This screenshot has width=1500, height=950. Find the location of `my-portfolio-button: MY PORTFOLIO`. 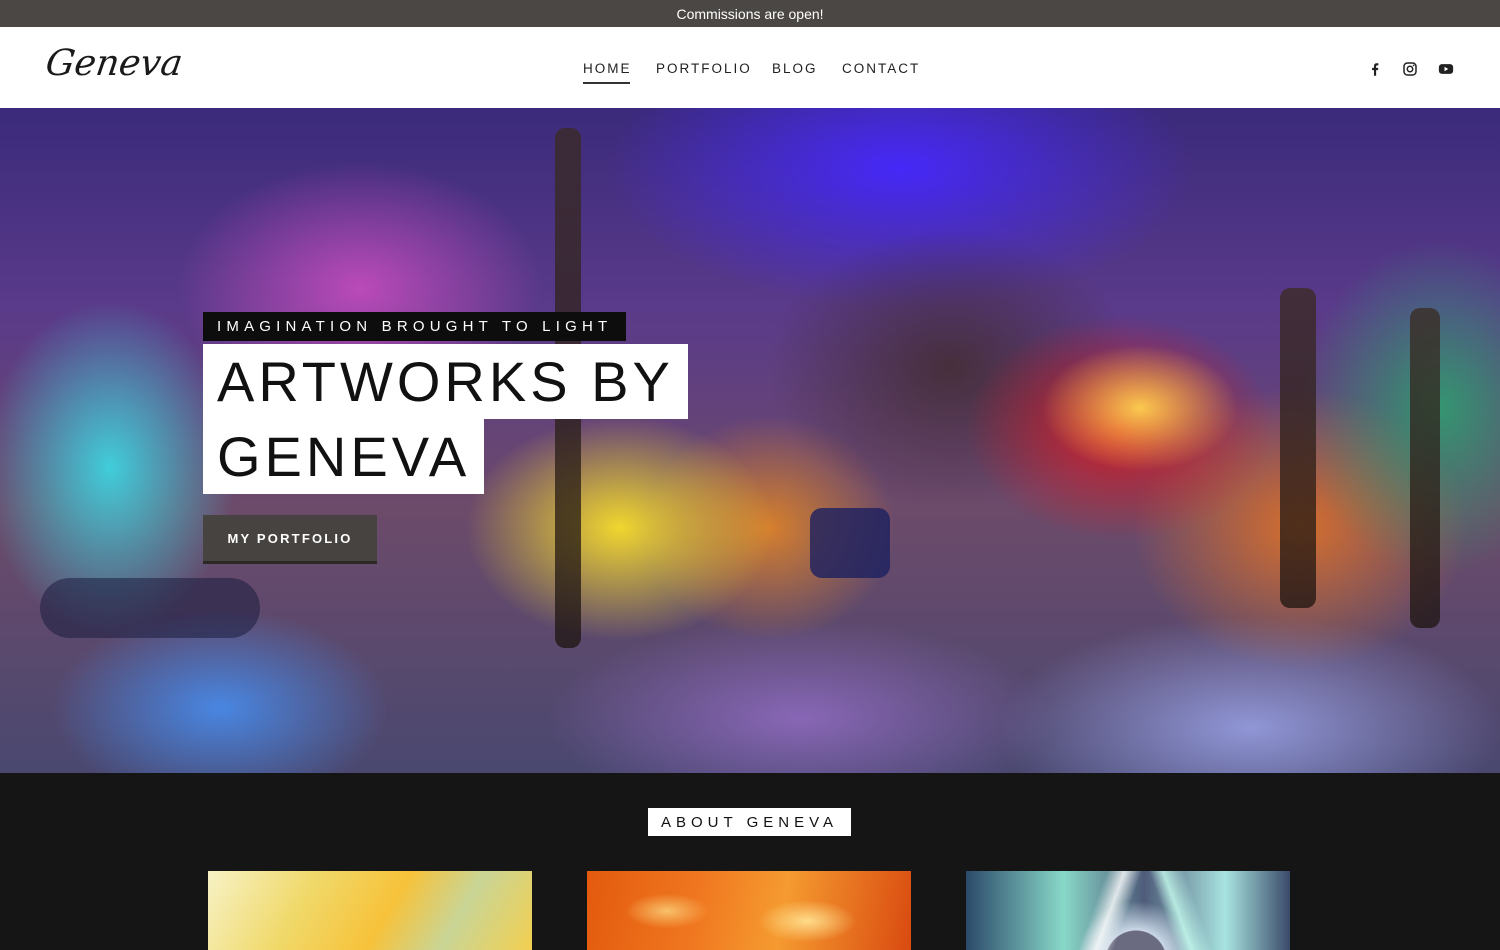

my-portfolio-button: MY PORTFOLIO is located at coordinates (290, 538).